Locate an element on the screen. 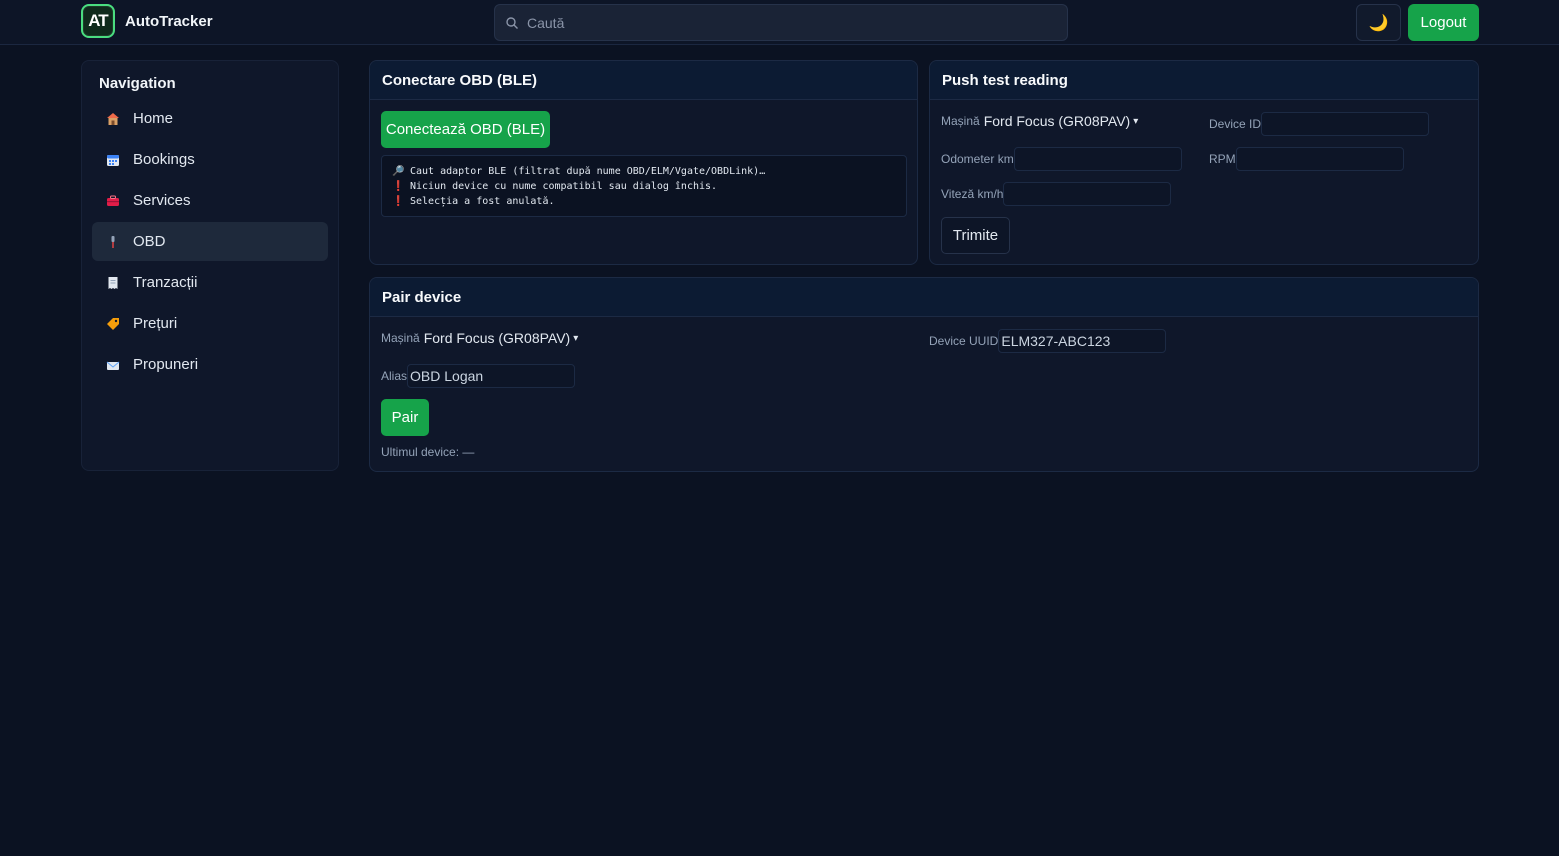  car-select-field: Mașină Ford Focus (GR08PAV) ▾ is located at coordinates (1039, 121).